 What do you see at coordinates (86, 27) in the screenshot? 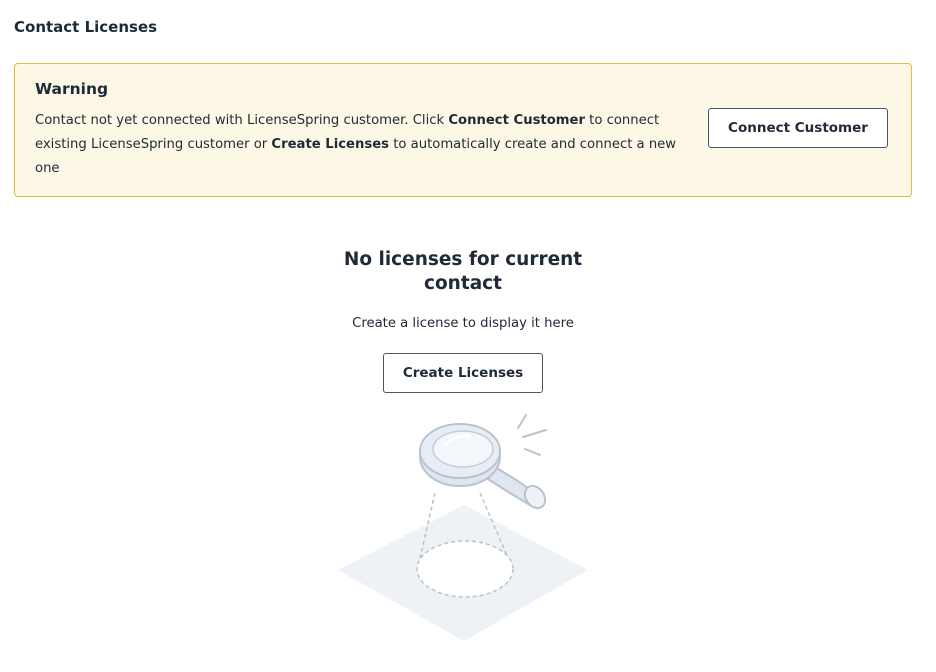
I see `page-title: Contact Licenses` at bounding box center [86, 27].